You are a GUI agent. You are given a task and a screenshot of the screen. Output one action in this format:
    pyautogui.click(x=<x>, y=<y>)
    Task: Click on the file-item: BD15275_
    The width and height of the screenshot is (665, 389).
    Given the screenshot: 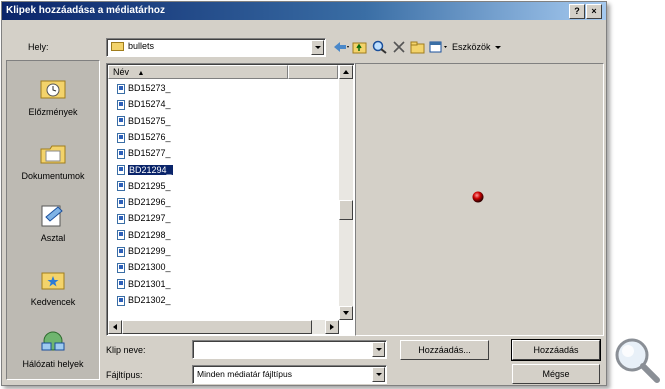 What is the action you would take?
    pyautogui.click(x=144, y=121)
    